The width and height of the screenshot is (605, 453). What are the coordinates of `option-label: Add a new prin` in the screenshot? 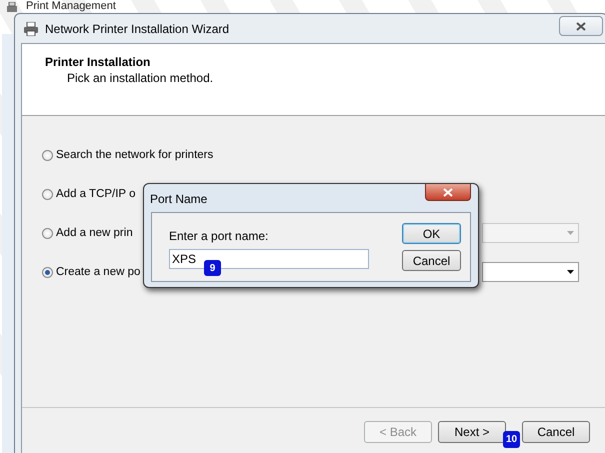 It's located at (94, 233).